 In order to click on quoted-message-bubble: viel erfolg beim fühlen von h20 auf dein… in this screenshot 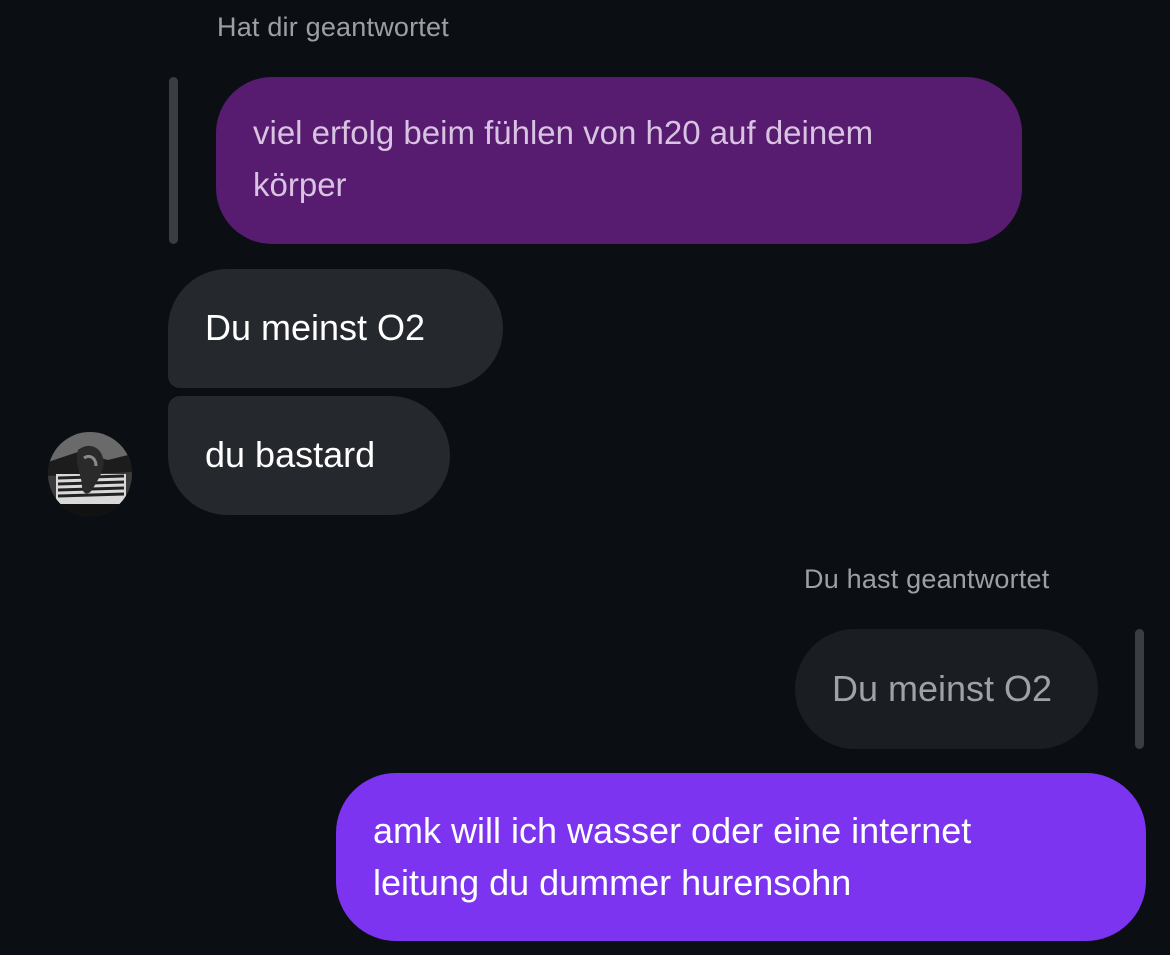, I will do `click(619, 160)`.